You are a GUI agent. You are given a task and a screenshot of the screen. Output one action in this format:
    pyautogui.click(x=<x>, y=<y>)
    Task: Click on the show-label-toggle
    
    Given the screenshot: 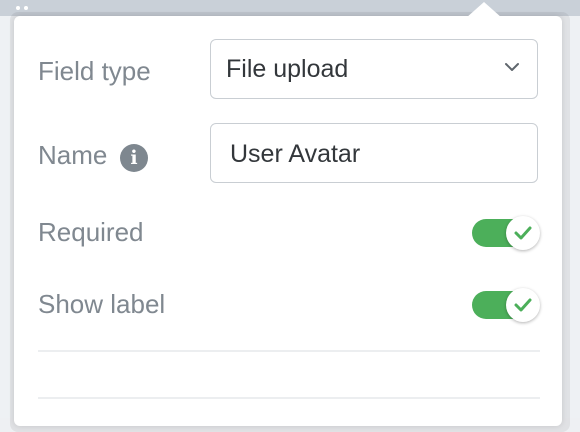 What is the action you would take?
    pyautogui.click(x=506, y=305)
    